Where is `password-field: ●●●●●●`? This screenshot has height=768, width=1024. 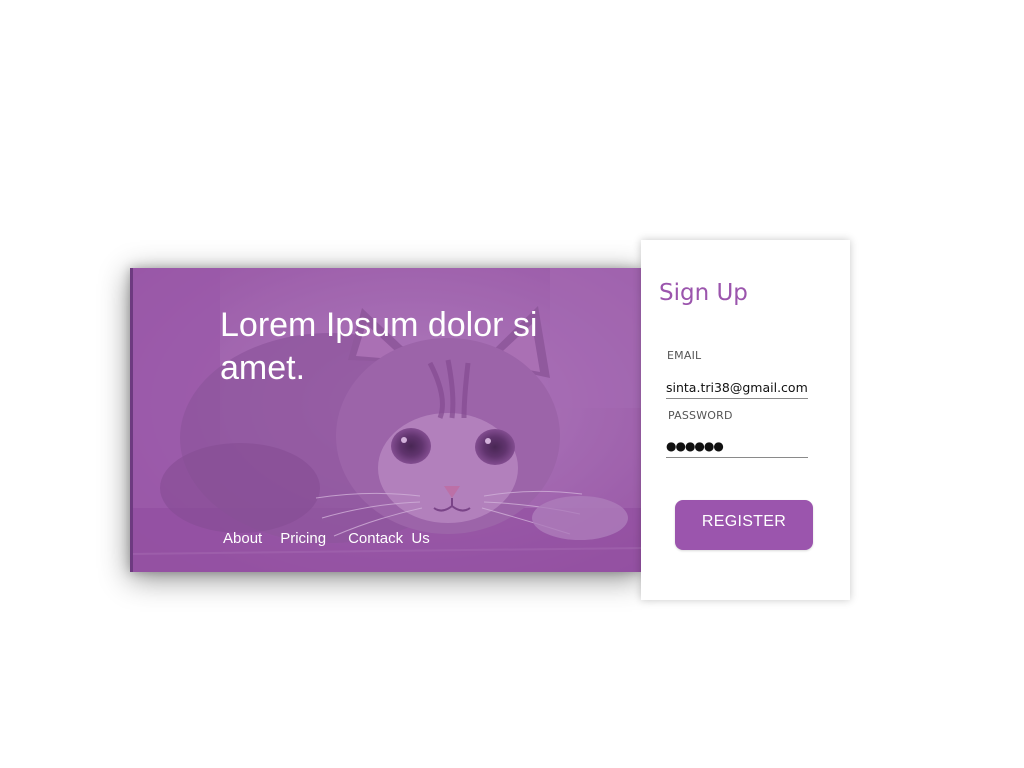
password-field: ●●●●●● is located at coordinates (737, 446).